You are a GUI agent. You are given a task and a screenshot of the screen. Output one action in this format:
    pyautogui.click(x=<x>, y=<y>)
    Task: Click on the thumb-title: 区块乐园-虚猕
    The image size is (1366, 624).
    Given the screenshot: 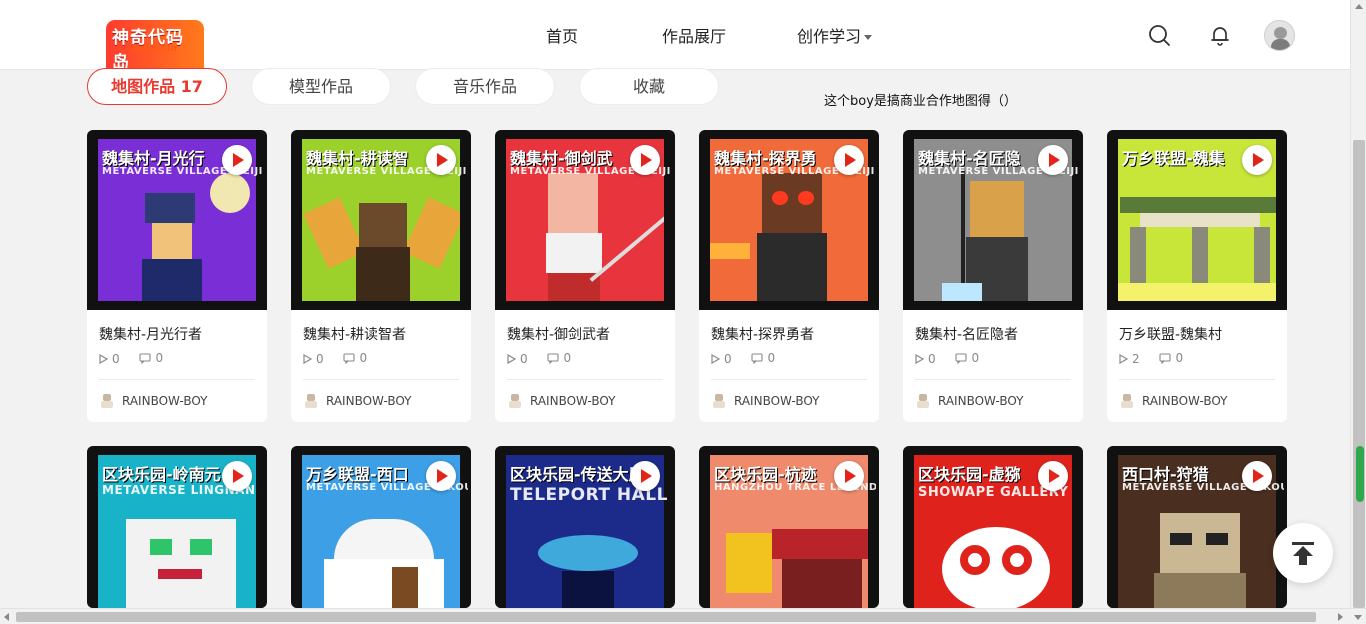 What is the action you would take?
    pyautogui.click(x=969, y=474)
    